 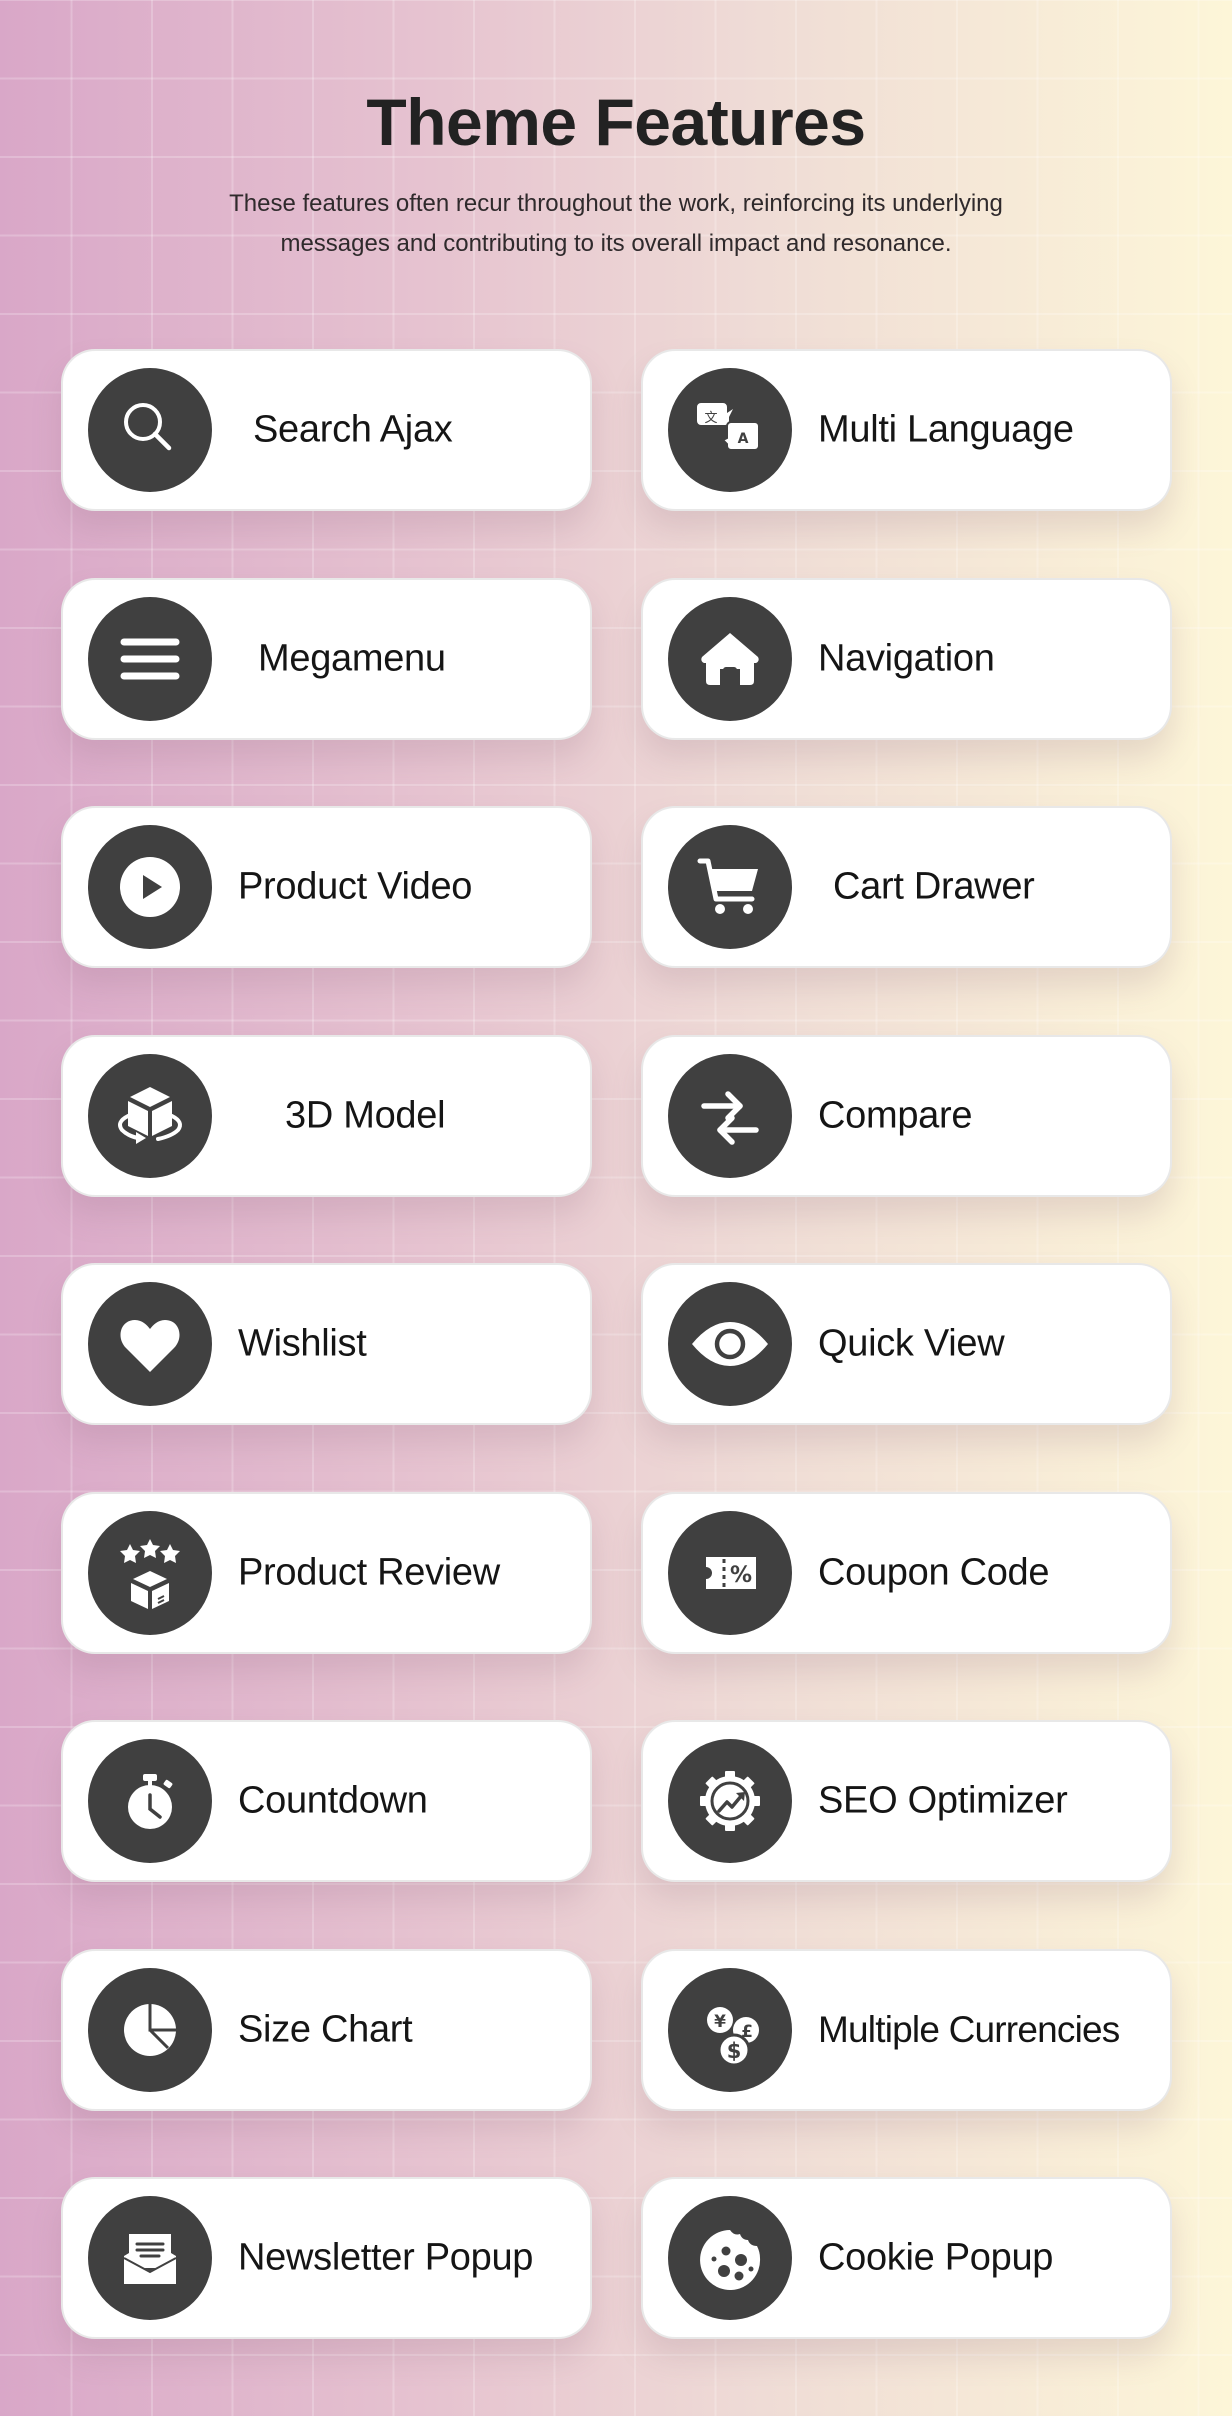 I want to click on feature-card-seo-optimizer: SEO Optimizer, so click(x=906, y=1801).